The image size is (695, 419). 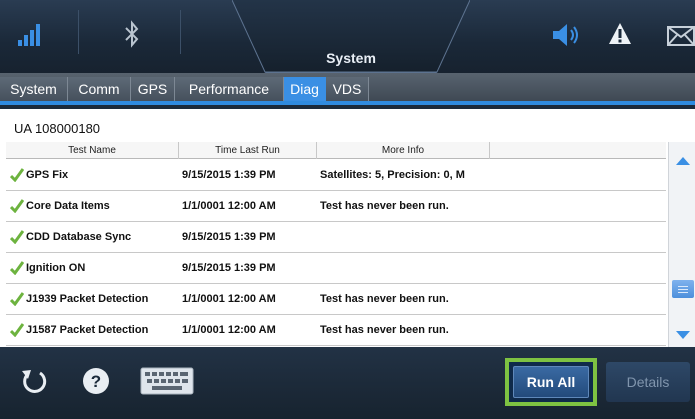 What do you see at coordinates (681, 36) in the screenshot?
I see `mail-icon` at bounding box center [681, 36].